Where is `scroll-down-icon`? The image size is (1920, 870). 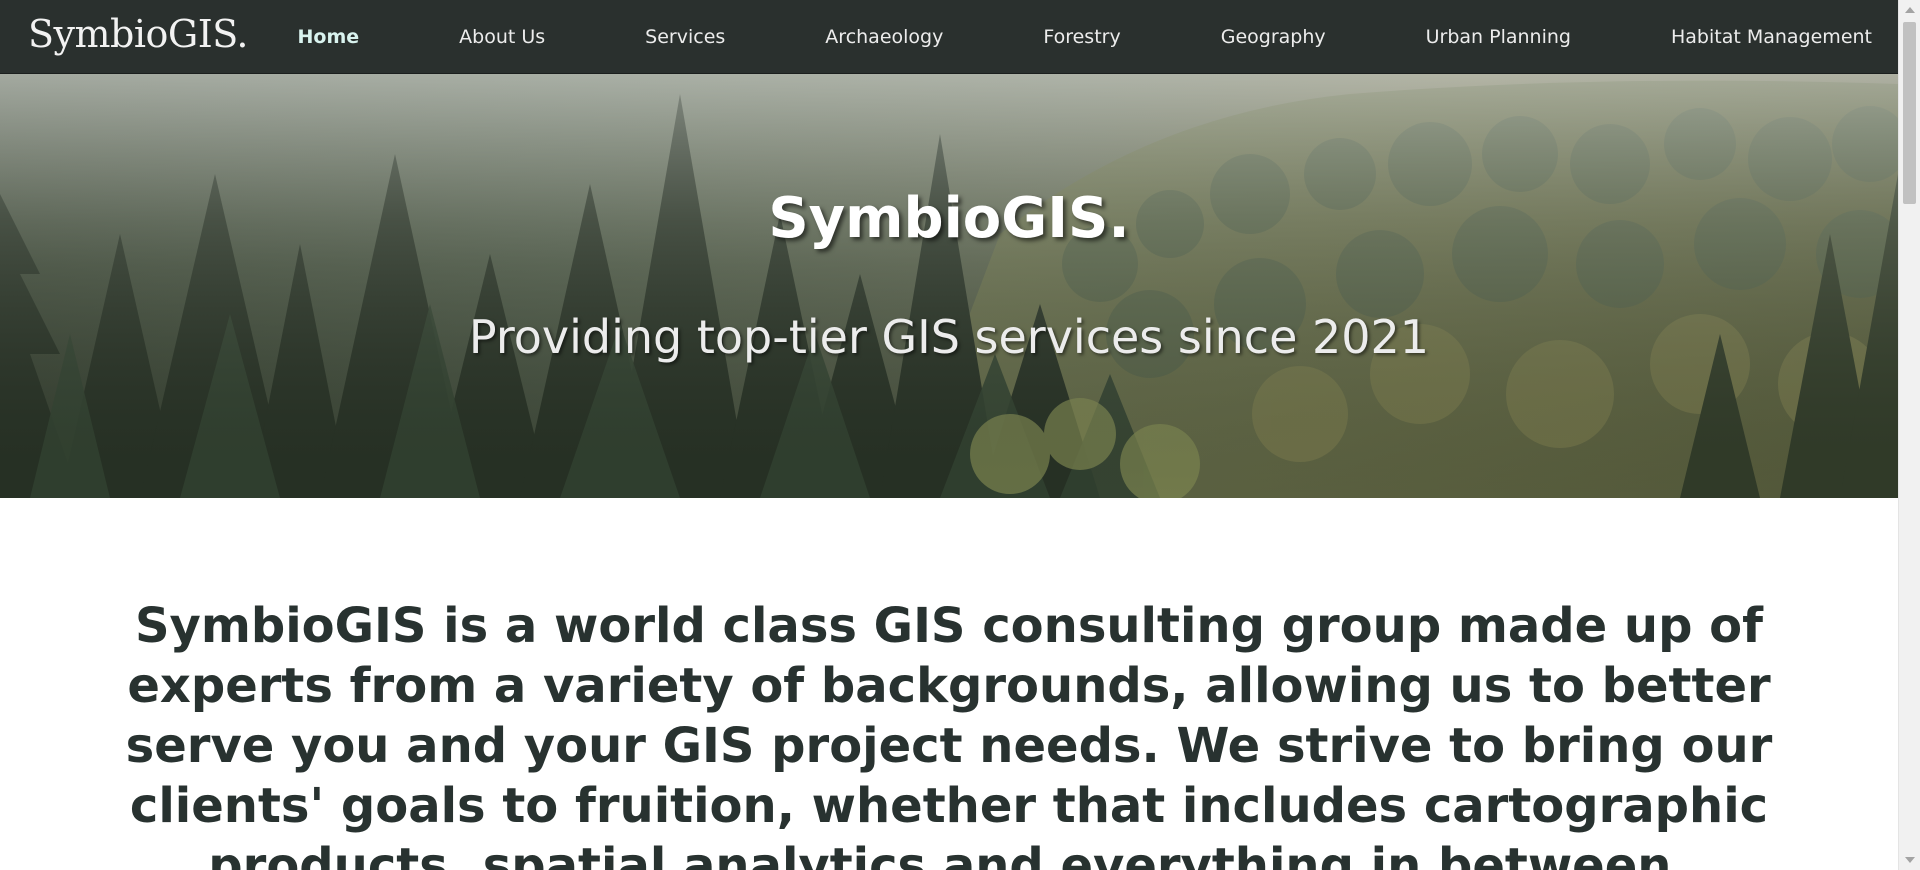 scroll-down-icon is located at coordinates (1910, 860).